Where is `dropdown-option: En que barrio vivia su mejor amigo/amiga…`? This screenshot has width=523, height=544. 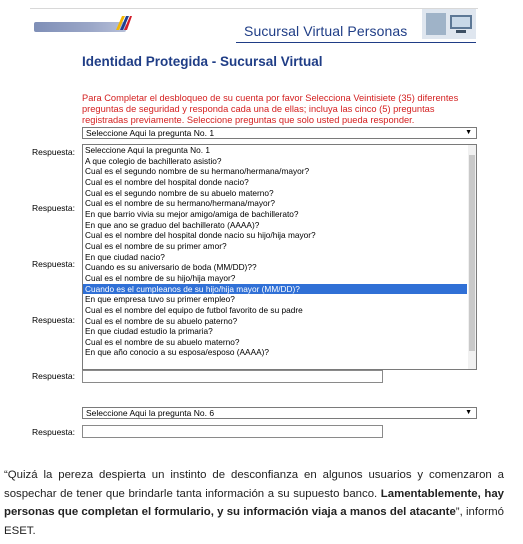 dropdown-option: En que barrio vivia su mejor amigo/amiga… is located at coordinates (275, 214).